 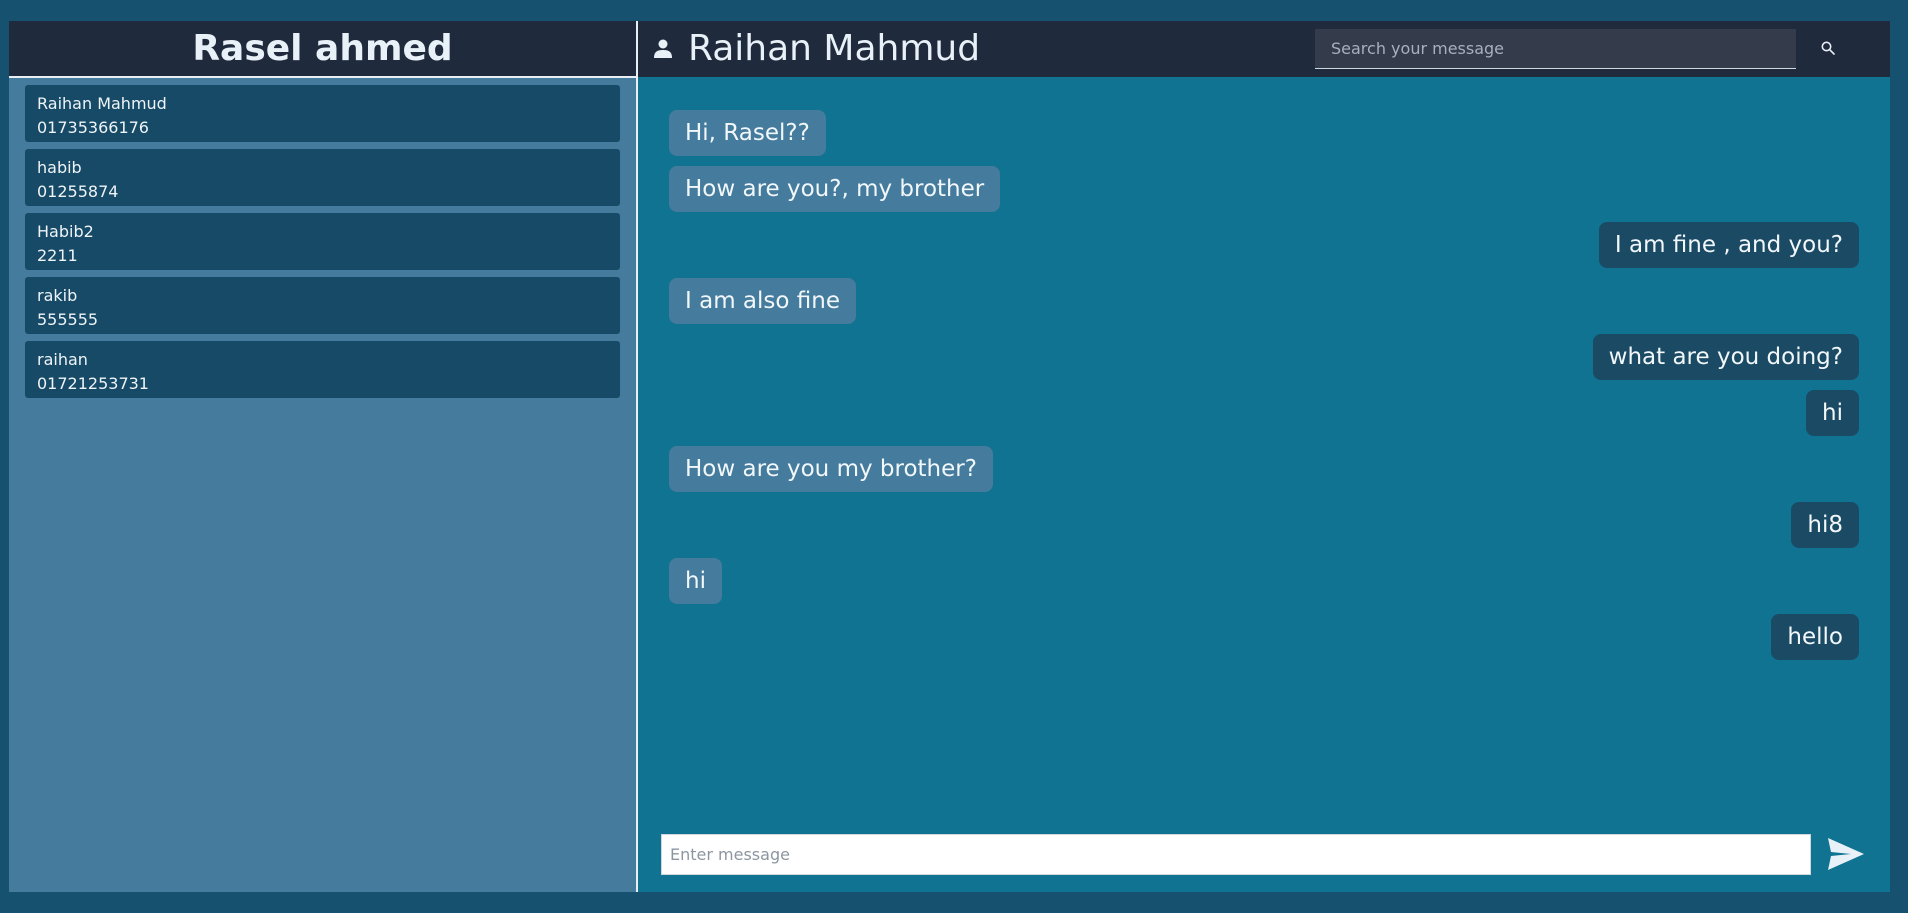 What do you see at coordinates (57, 255) in the screenshot?
I see `contact-phone: 2211` at bounding box center [57, 255].